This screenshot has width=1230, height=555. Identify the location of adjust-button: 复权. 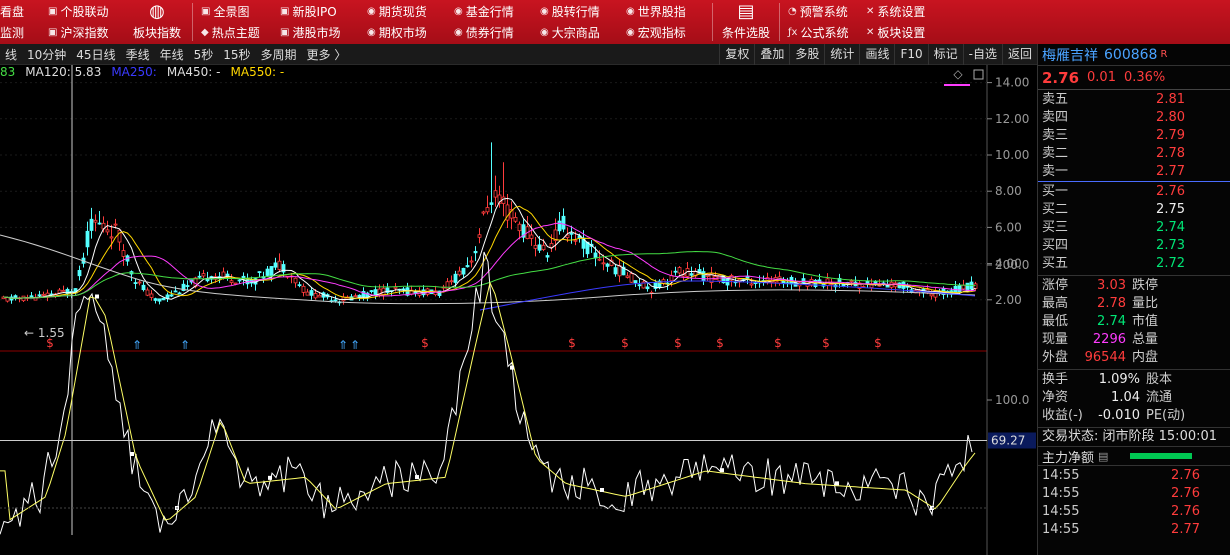
(736, 54).